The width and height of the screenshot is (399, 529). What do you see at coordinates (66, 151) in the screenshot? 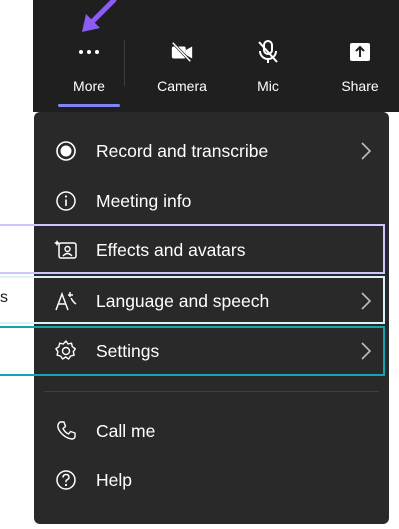
I see `record-icon` at bounding box center [66, 151].